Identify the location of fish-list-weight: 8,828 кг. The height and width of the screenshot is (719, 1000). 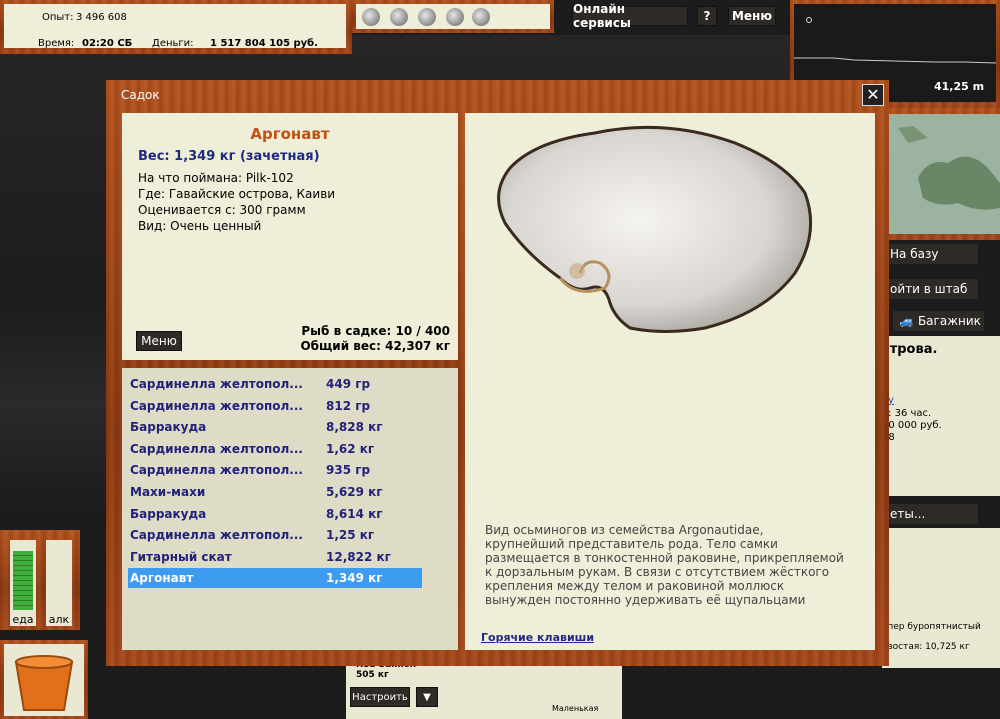
(354, 427).